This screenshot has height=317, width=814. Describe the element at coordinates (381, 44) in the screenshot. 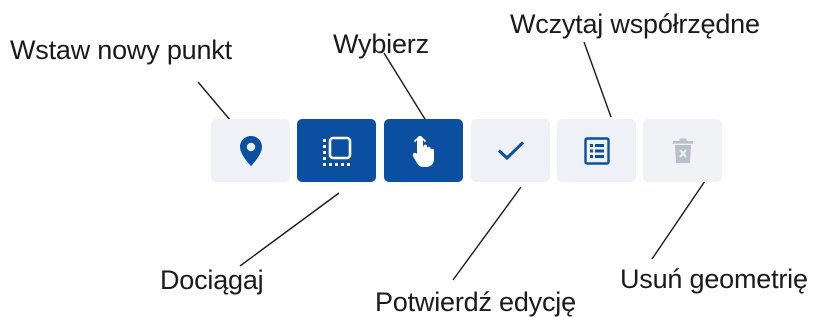

I see `label-select: Wybierz` at that location.